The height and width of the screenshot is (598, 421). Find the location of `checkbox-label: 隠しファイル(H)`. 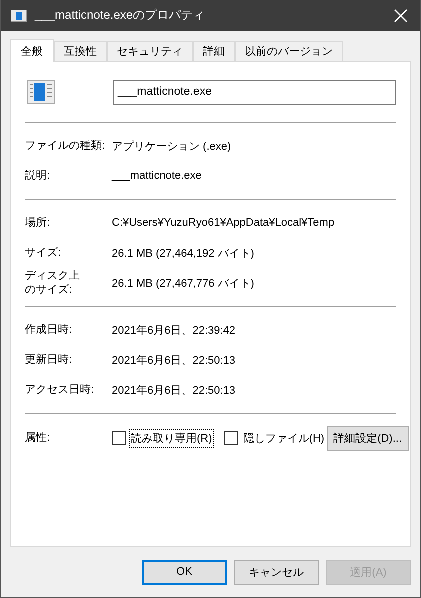

checkbox-label: 隠しファイル(H) is located at coordinates (284, 438).